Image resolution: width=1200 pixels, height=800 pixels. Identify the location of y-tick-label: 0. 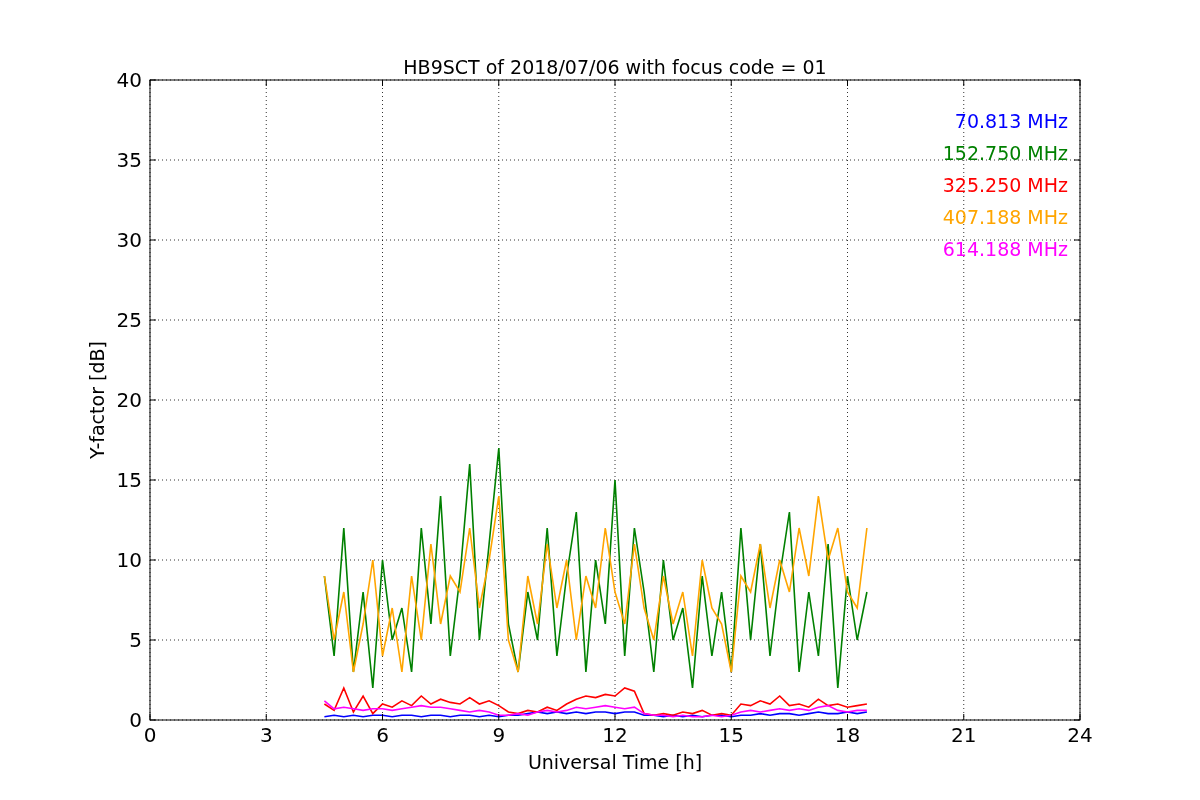
(135, 720).